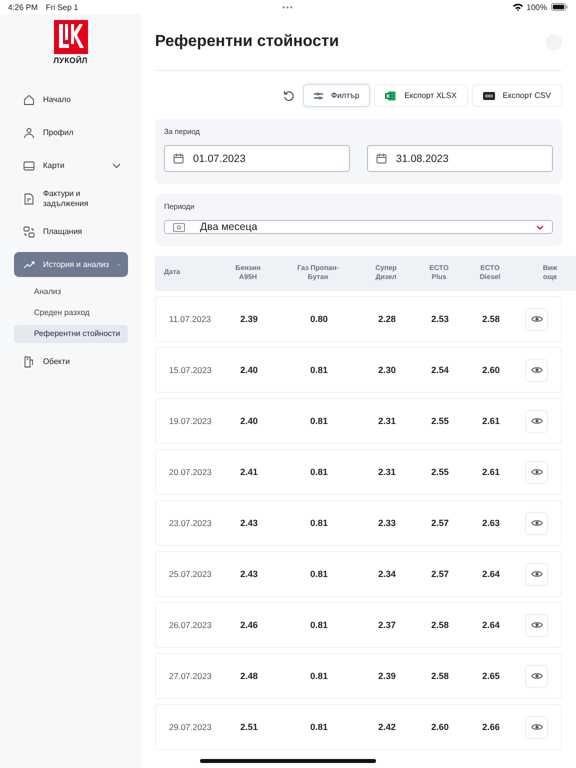 This screenshot has height=768, width=576. I want to click on table-cell-text: 2.31, so click(387, 472).